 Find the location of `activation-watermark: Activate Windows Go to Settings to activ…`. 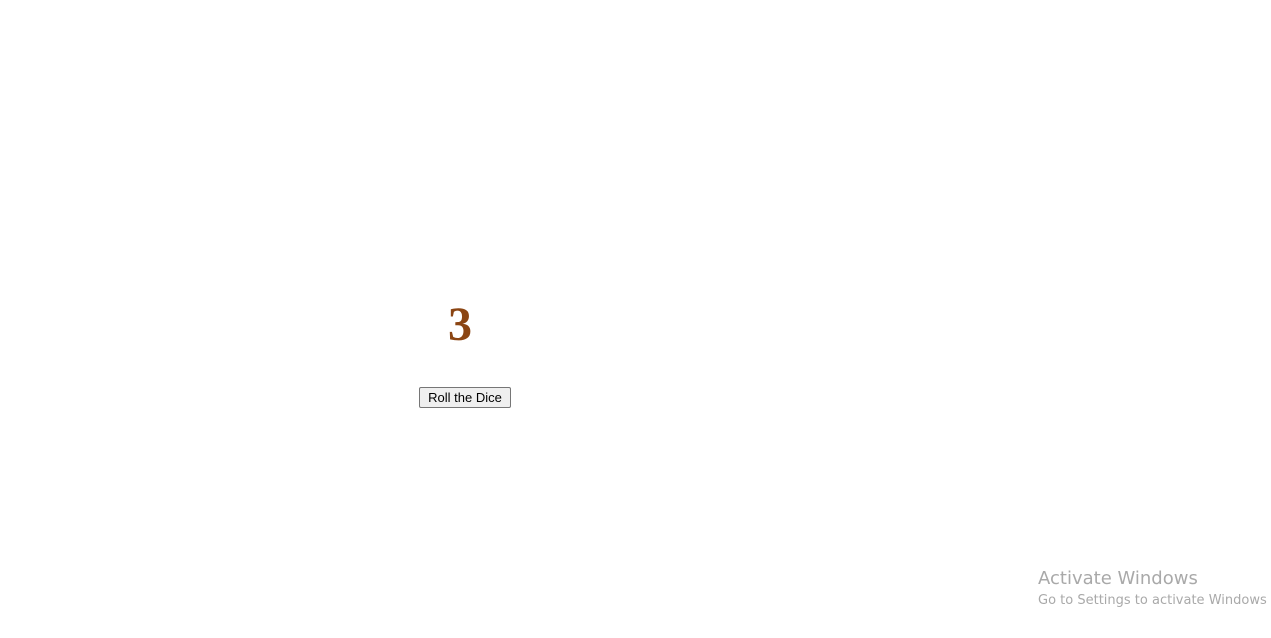

activation-watermark: Activate Windows Go to Settings to activ… is located at coordinates (1152, 589).